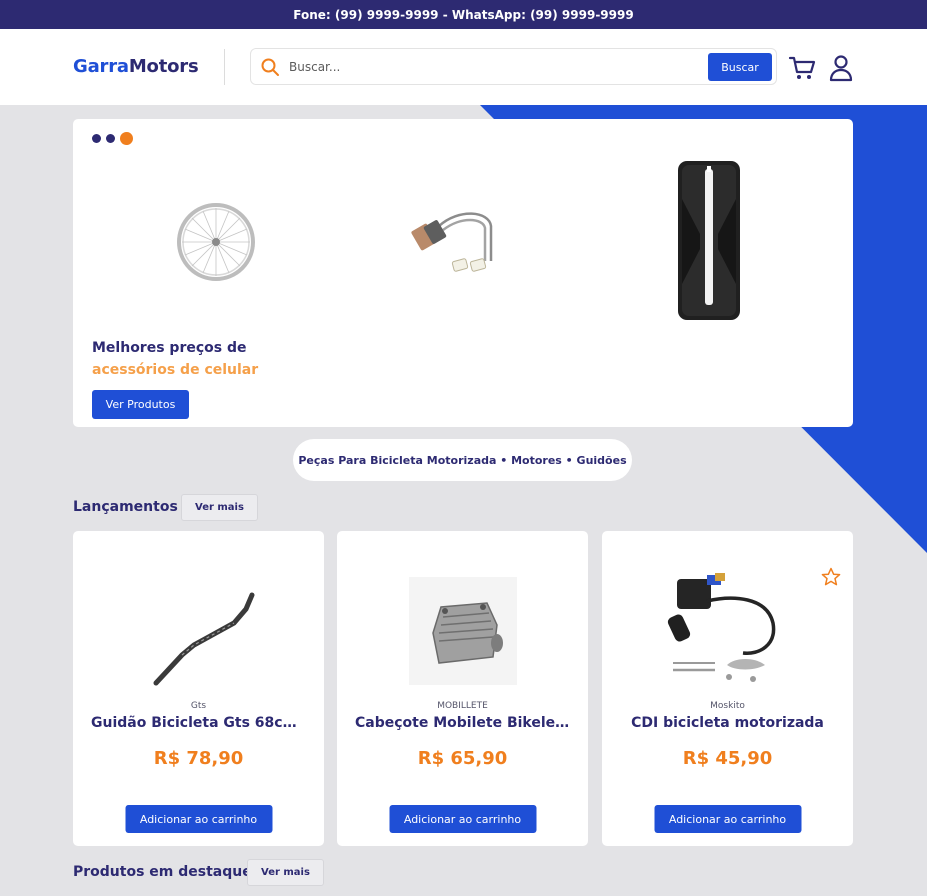 The width and height of the screenshot is (927, 896). Describe the element at coordinates (841, 68) in the screenshot. I see `user-icon` at that location.